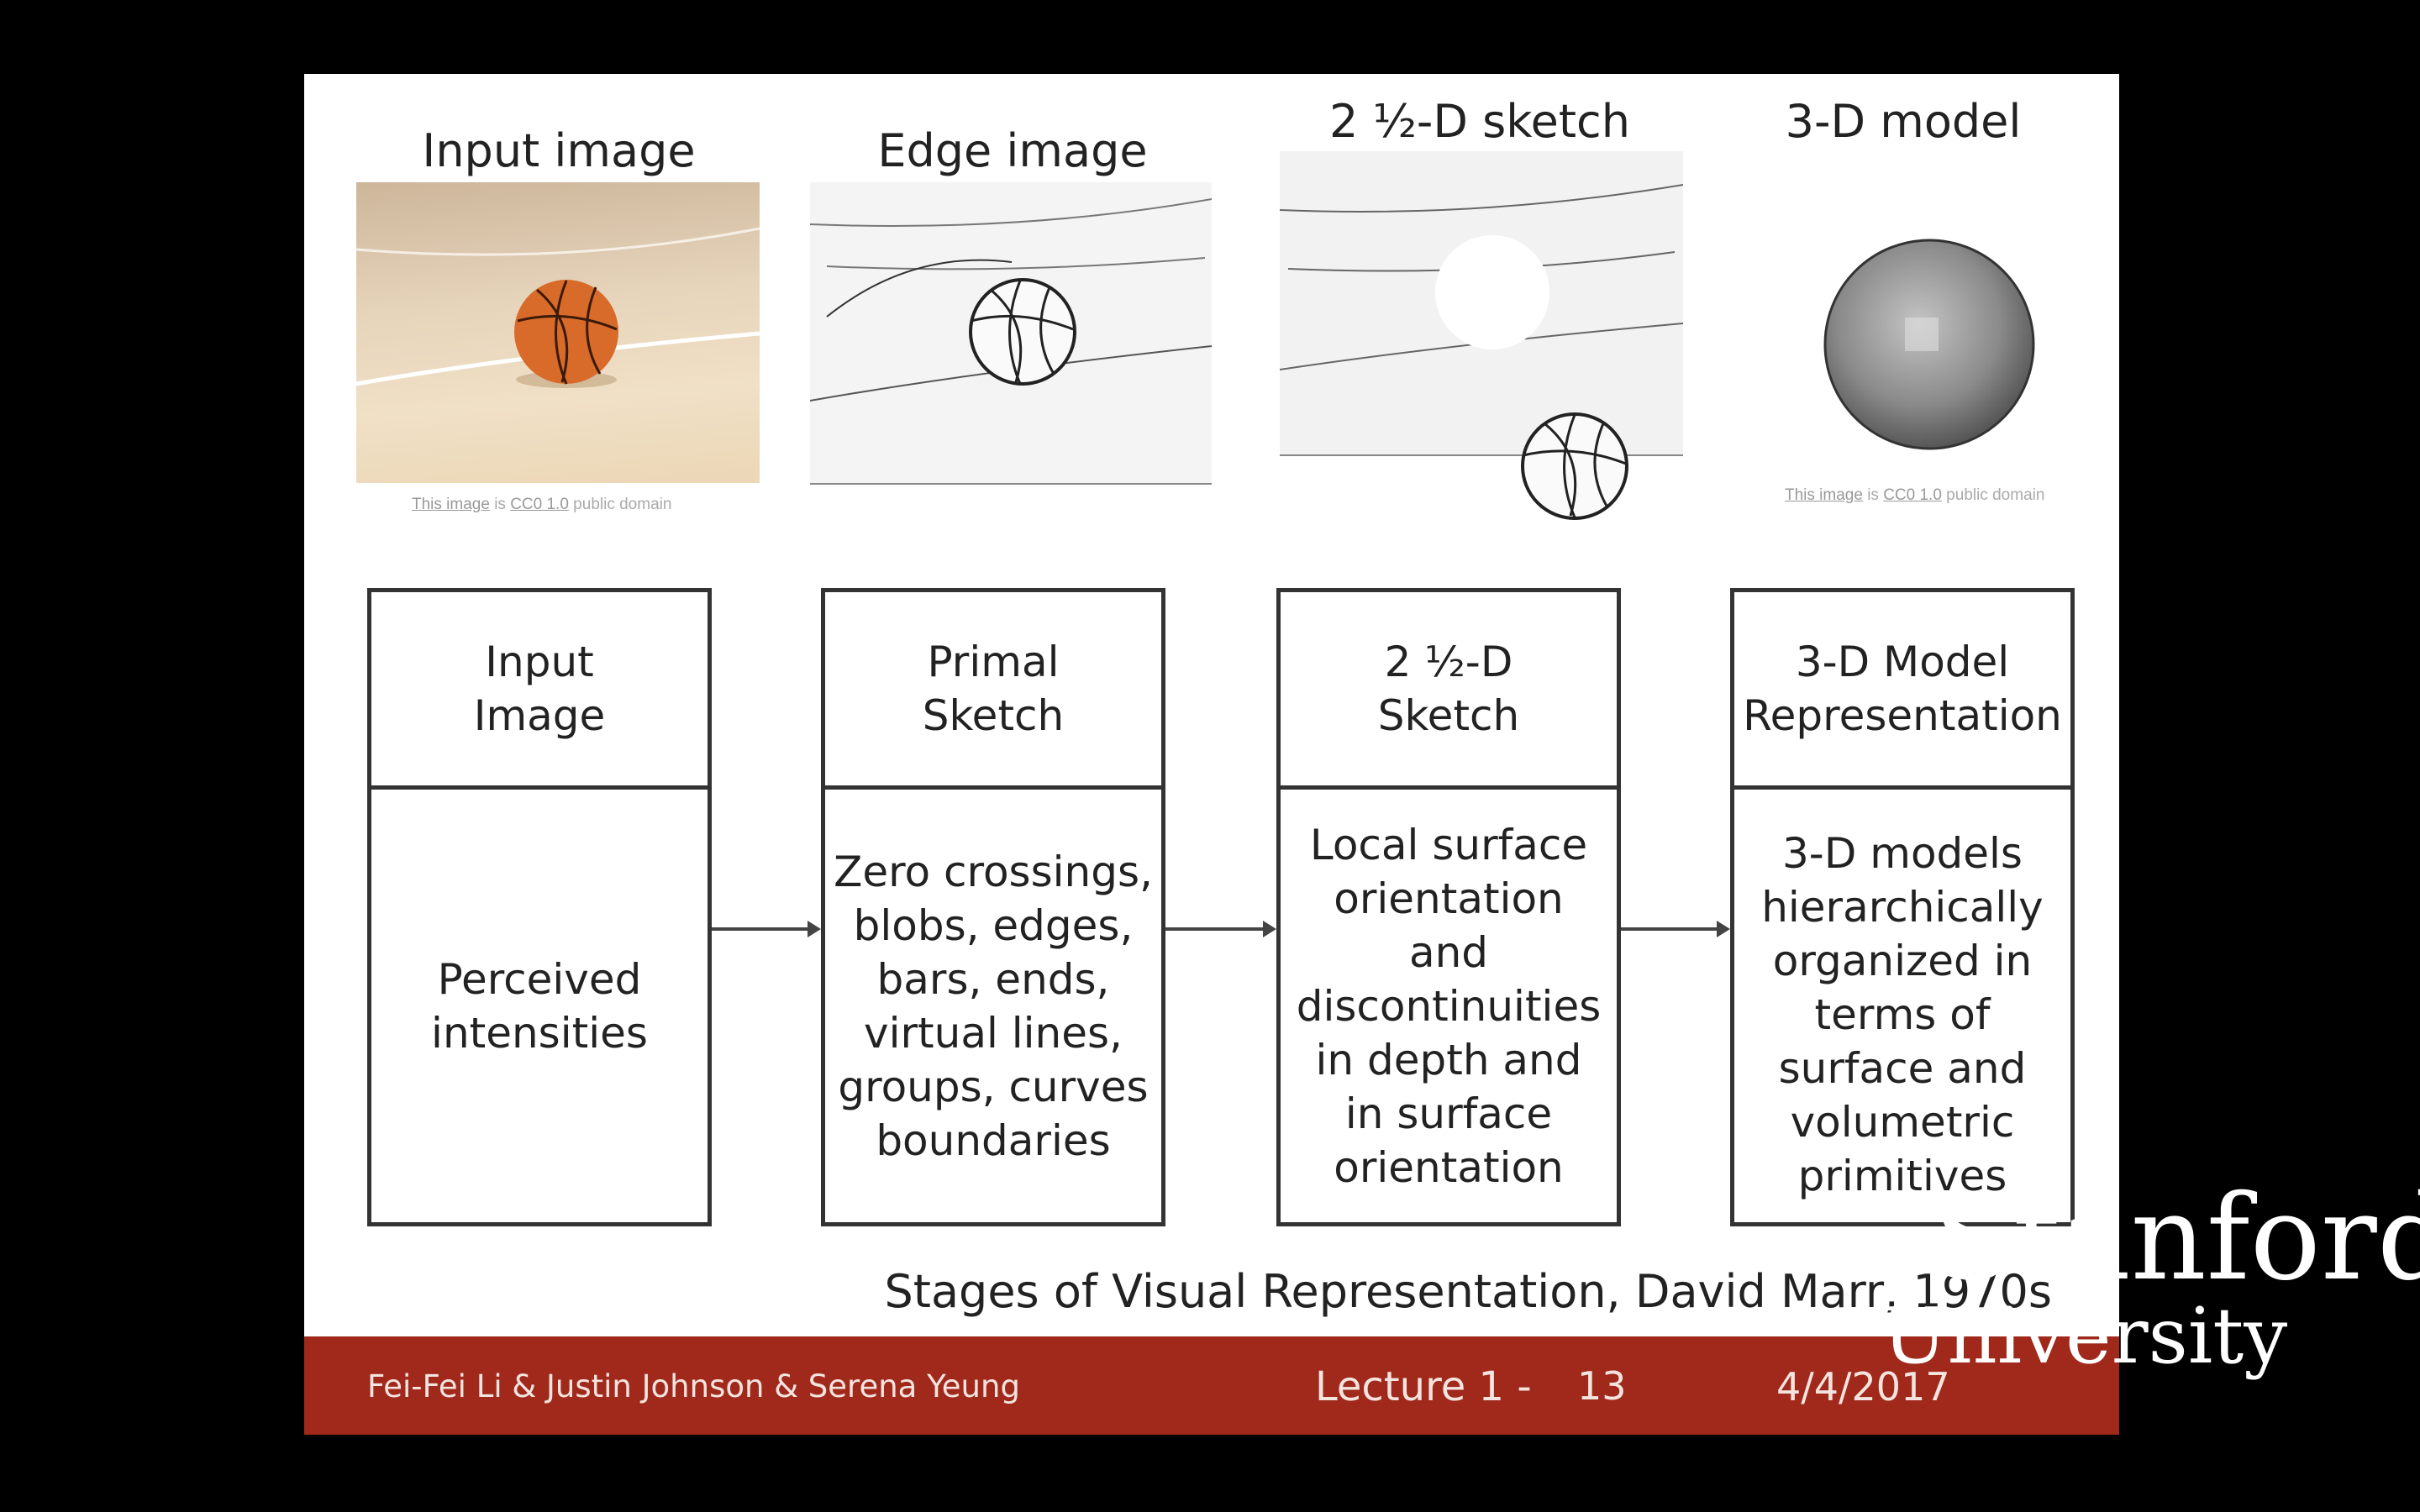 Image resolution: width=2420 pixels, height=1512 pixels. I want to click on title-3d-model: 3-D model, so click(1904, 121).